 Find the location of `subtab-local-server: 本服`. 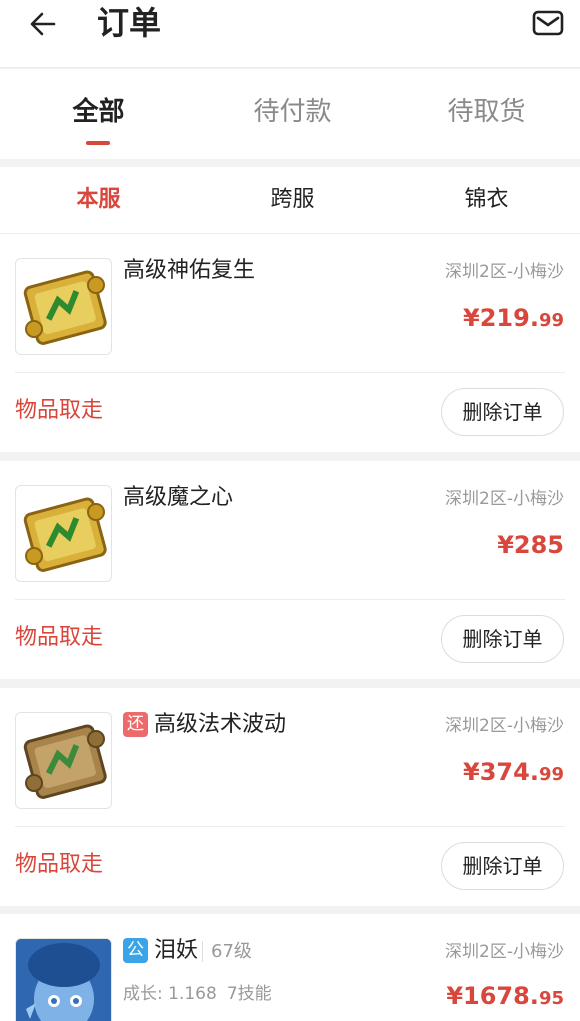

subtab-local-server: 本服 is located at coordinates (98, 200).